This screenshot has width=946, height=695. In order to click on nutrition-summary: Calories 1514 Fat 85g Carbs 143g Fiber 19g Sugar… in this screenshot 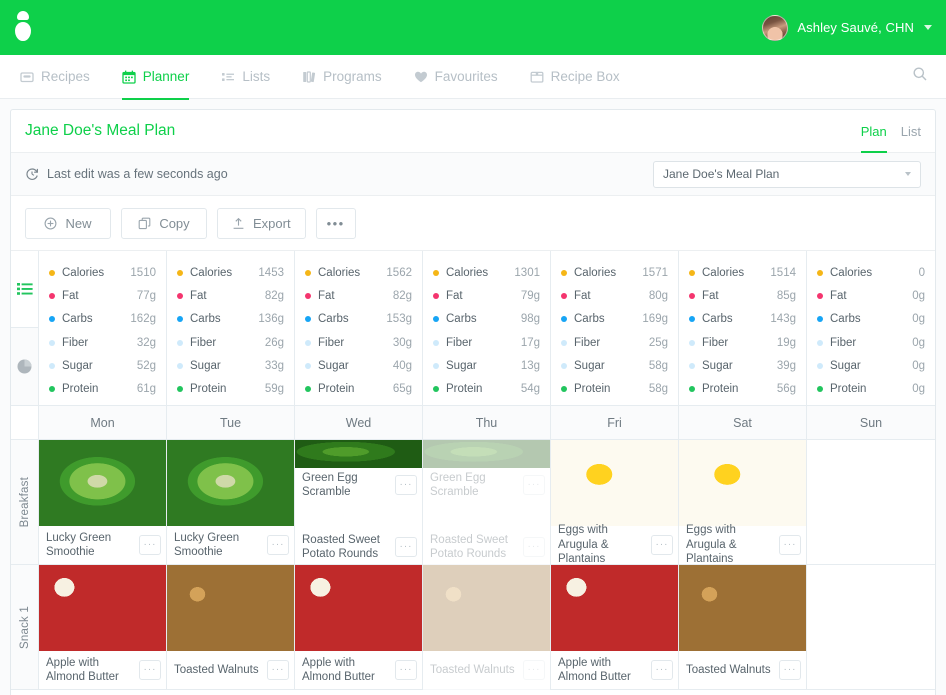, I will do `click(742, 328)`.